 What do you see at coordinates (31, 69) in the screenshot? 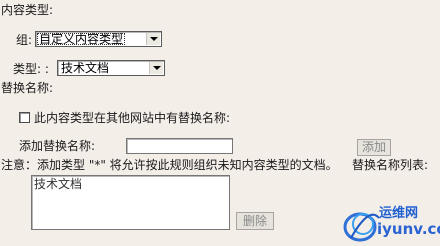
I see `type-label: 类型: :` at bounding box center [31, 69].